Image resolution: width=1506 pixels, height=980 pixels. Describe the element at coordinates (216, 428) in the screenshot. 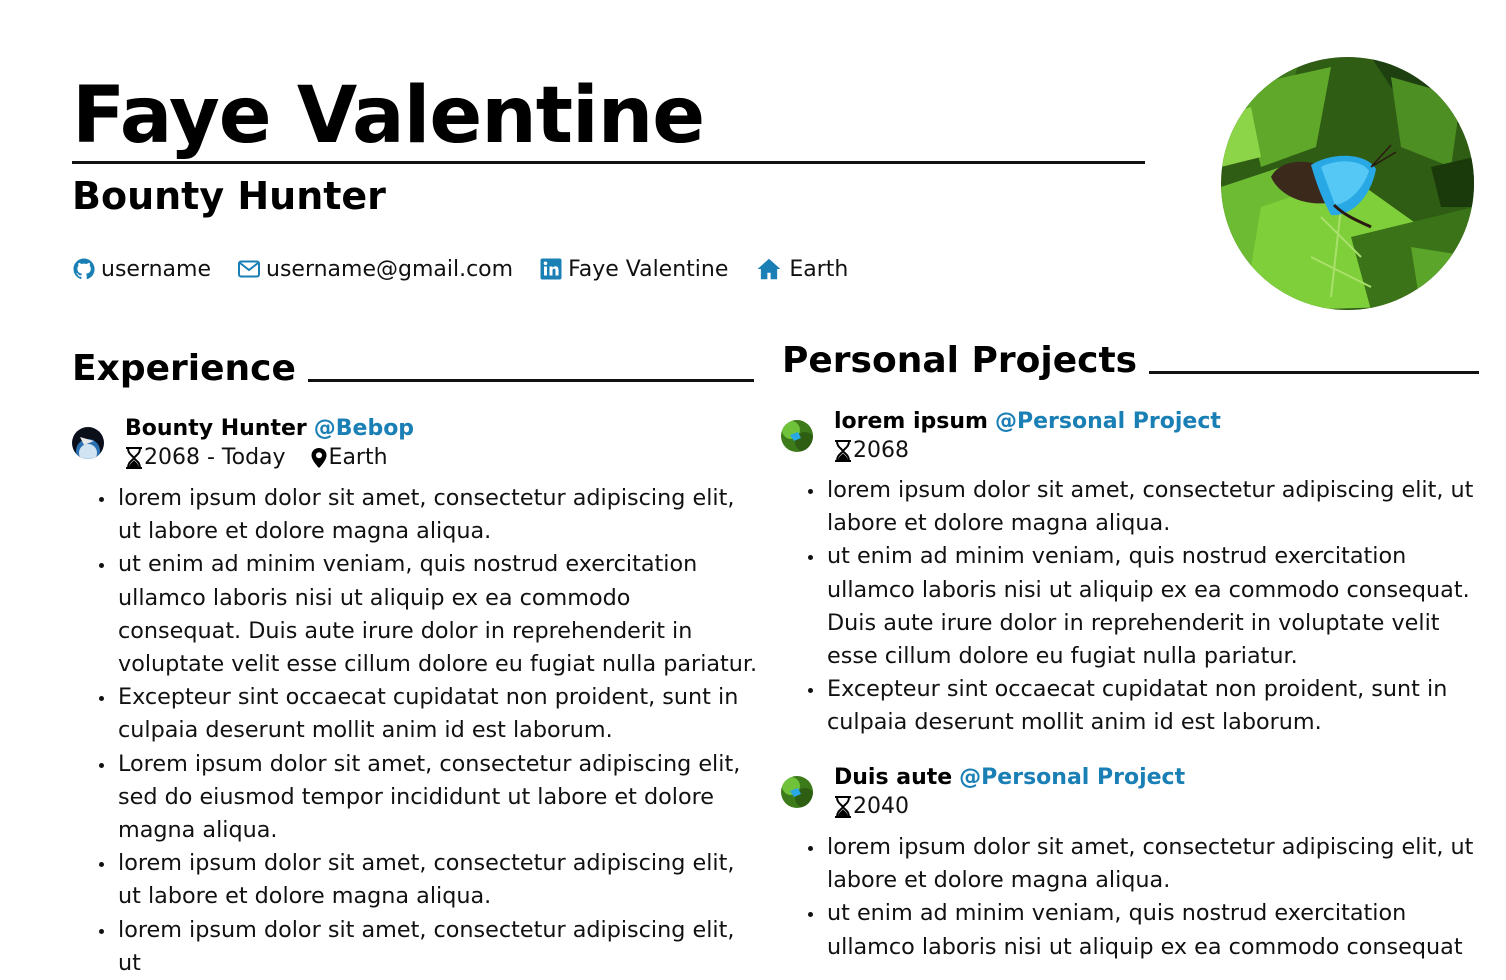

I see `experience-role: Bounty Hunter` at that location.